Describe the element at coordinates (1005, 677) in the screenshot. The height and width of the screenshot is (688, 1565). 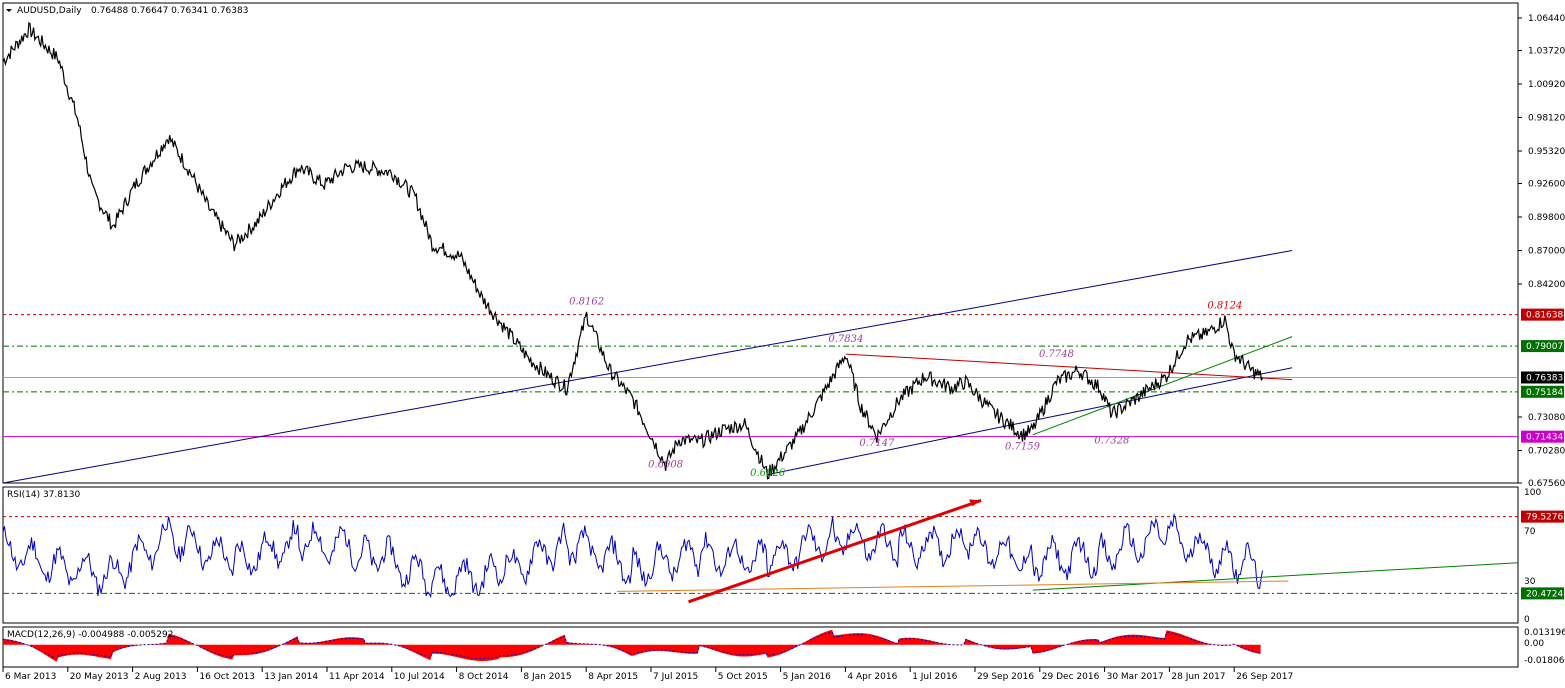
I see `time-label-15: 29 Sep 2016` at that location.